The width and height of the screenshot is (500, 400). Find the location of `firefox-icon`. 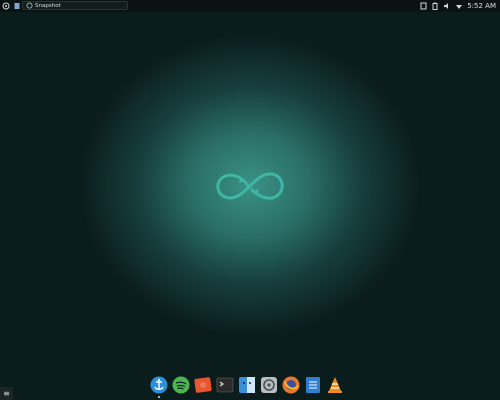

firefox-icon is located at coordinates (291, 385).